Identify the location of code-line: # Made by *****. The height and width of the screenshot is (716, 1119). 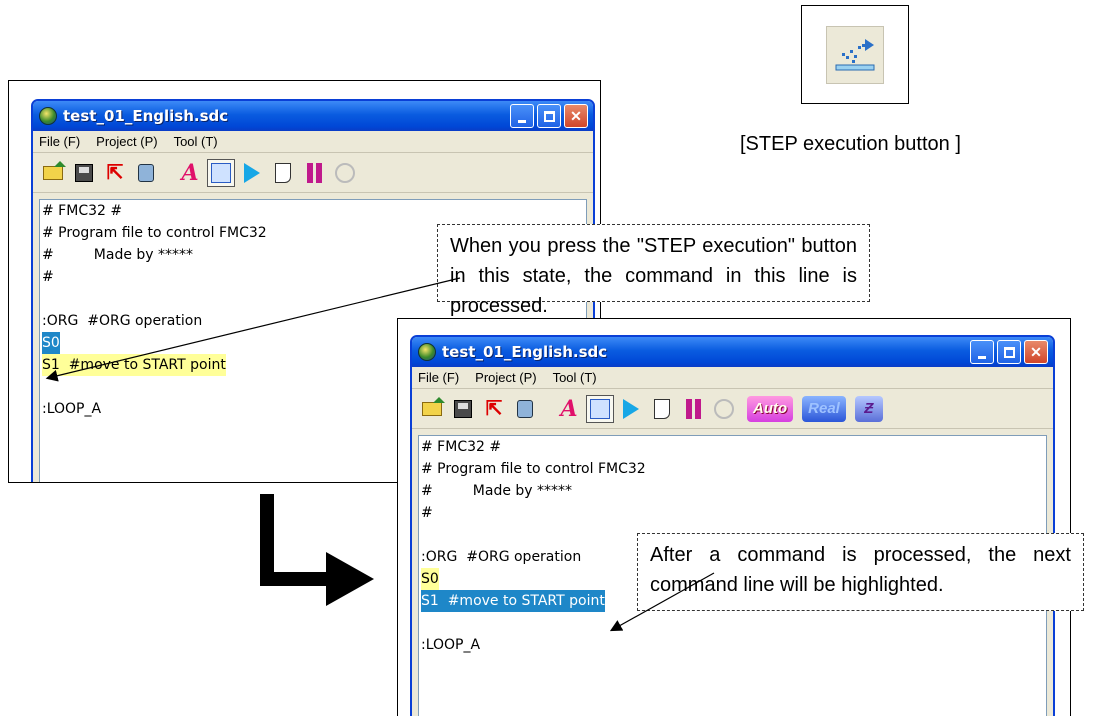
(497, 491).